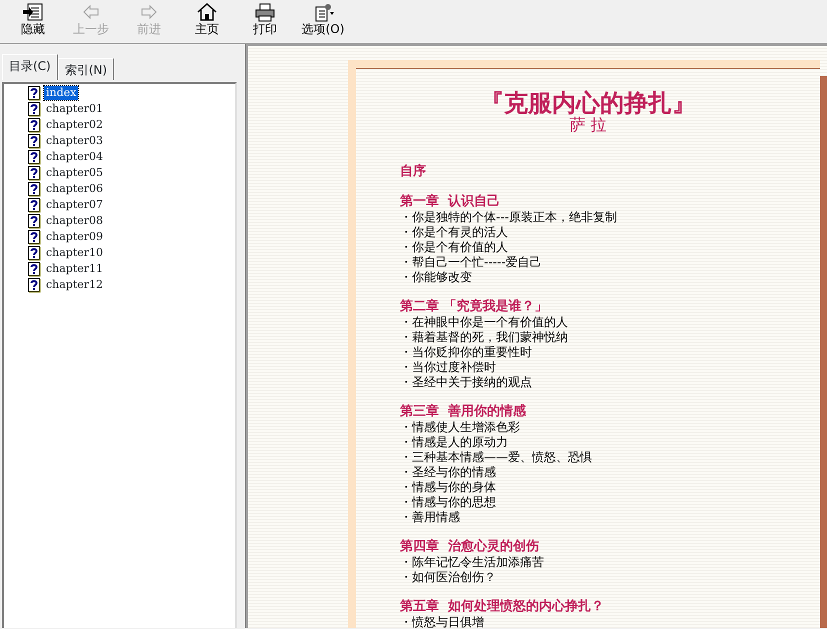 The height and width of the screenshot is (629, 827). Describe the element at coordinates (436, 277) in the screenshot. I see `topic-item: ・你能够改变` at that location.